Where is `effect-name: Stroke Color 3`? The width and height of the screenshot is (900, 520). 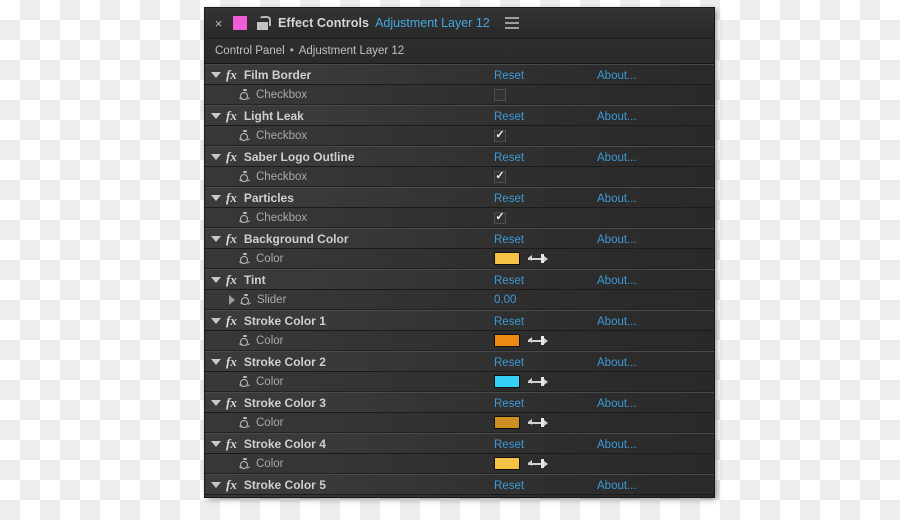 effect-name: Stroke Color 3 is located at coordinates (285, 403).